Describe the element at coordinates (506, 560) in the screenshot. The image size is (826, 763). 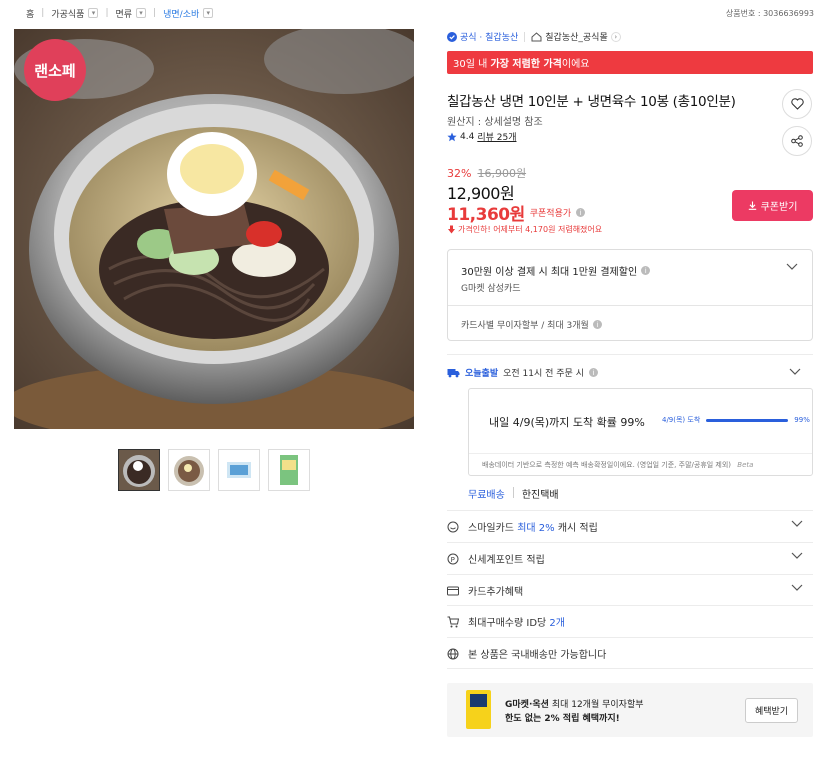
I see `shinsegae-text: 신세계포인트 적립` at that location.